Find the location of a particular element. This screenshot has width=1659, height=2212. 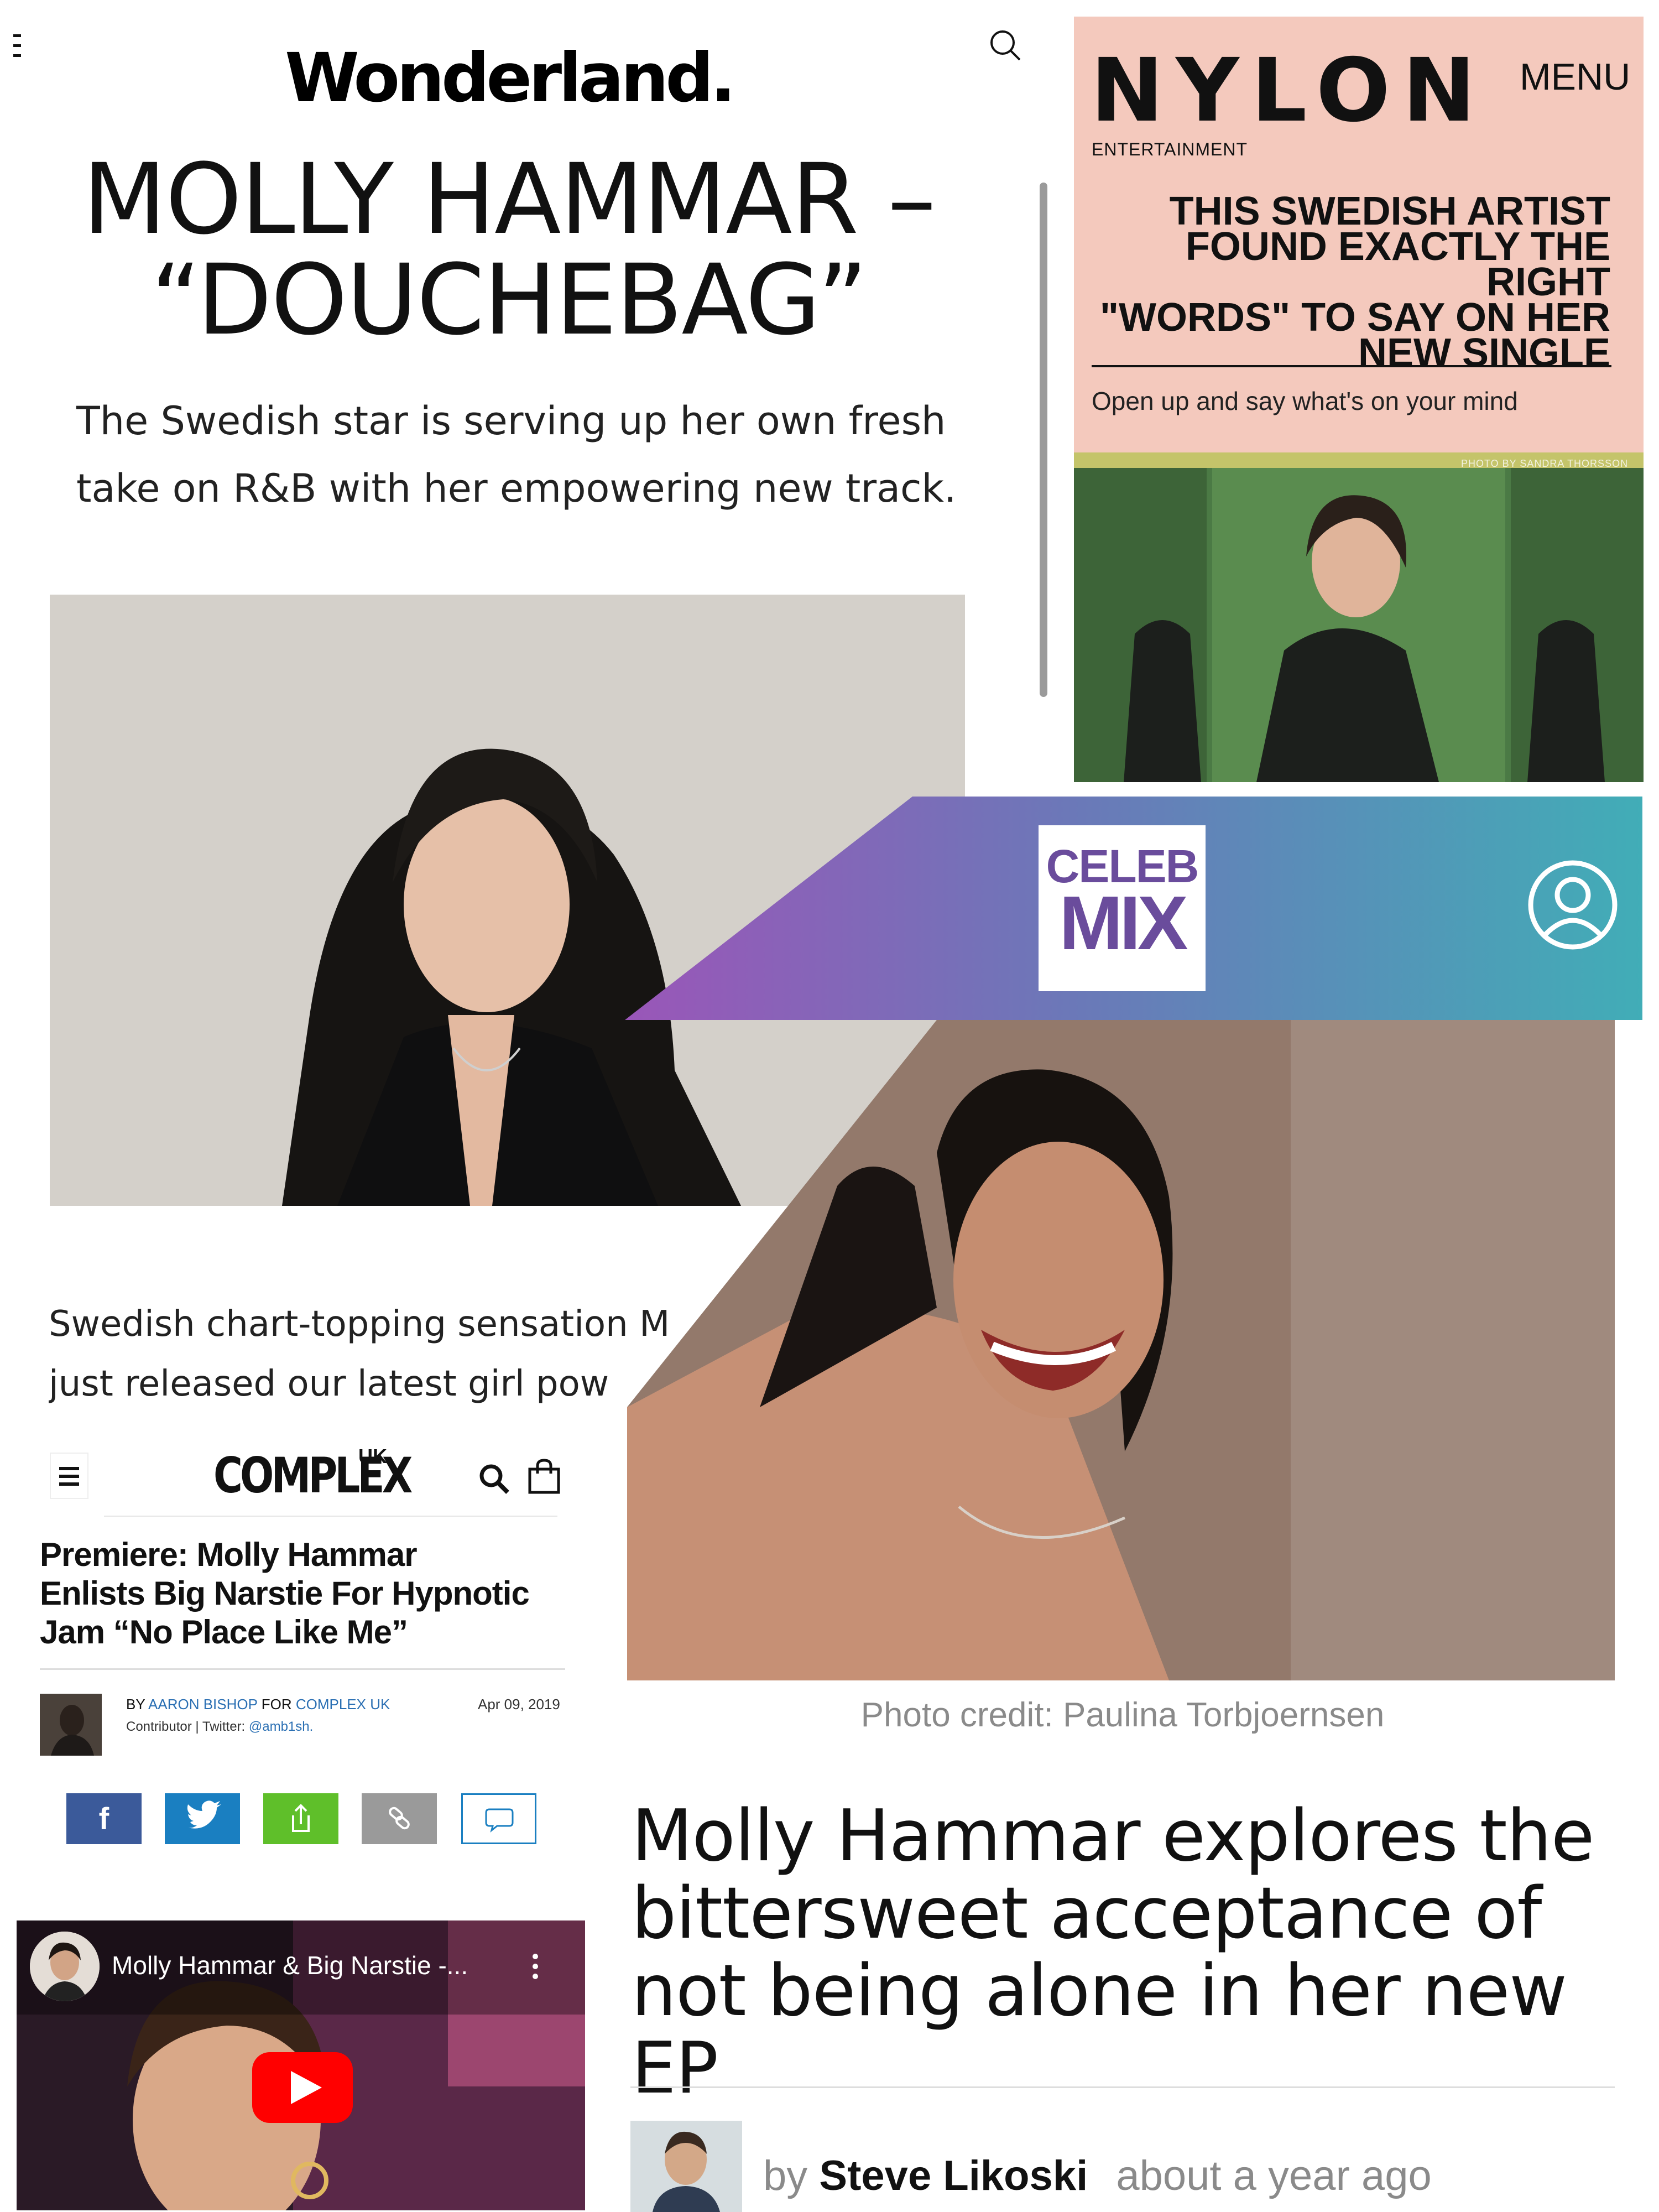

menu-button: MENU is located at coordinates (1575, 76).